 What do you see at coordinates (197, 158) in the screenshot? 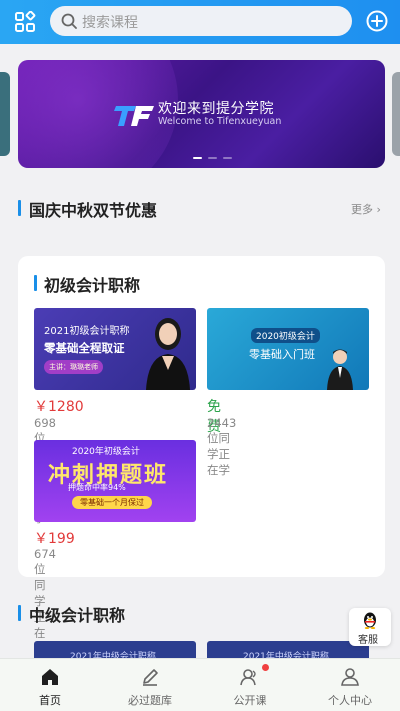
I see `carousel-dot-active` at bounding box center [197, 158].